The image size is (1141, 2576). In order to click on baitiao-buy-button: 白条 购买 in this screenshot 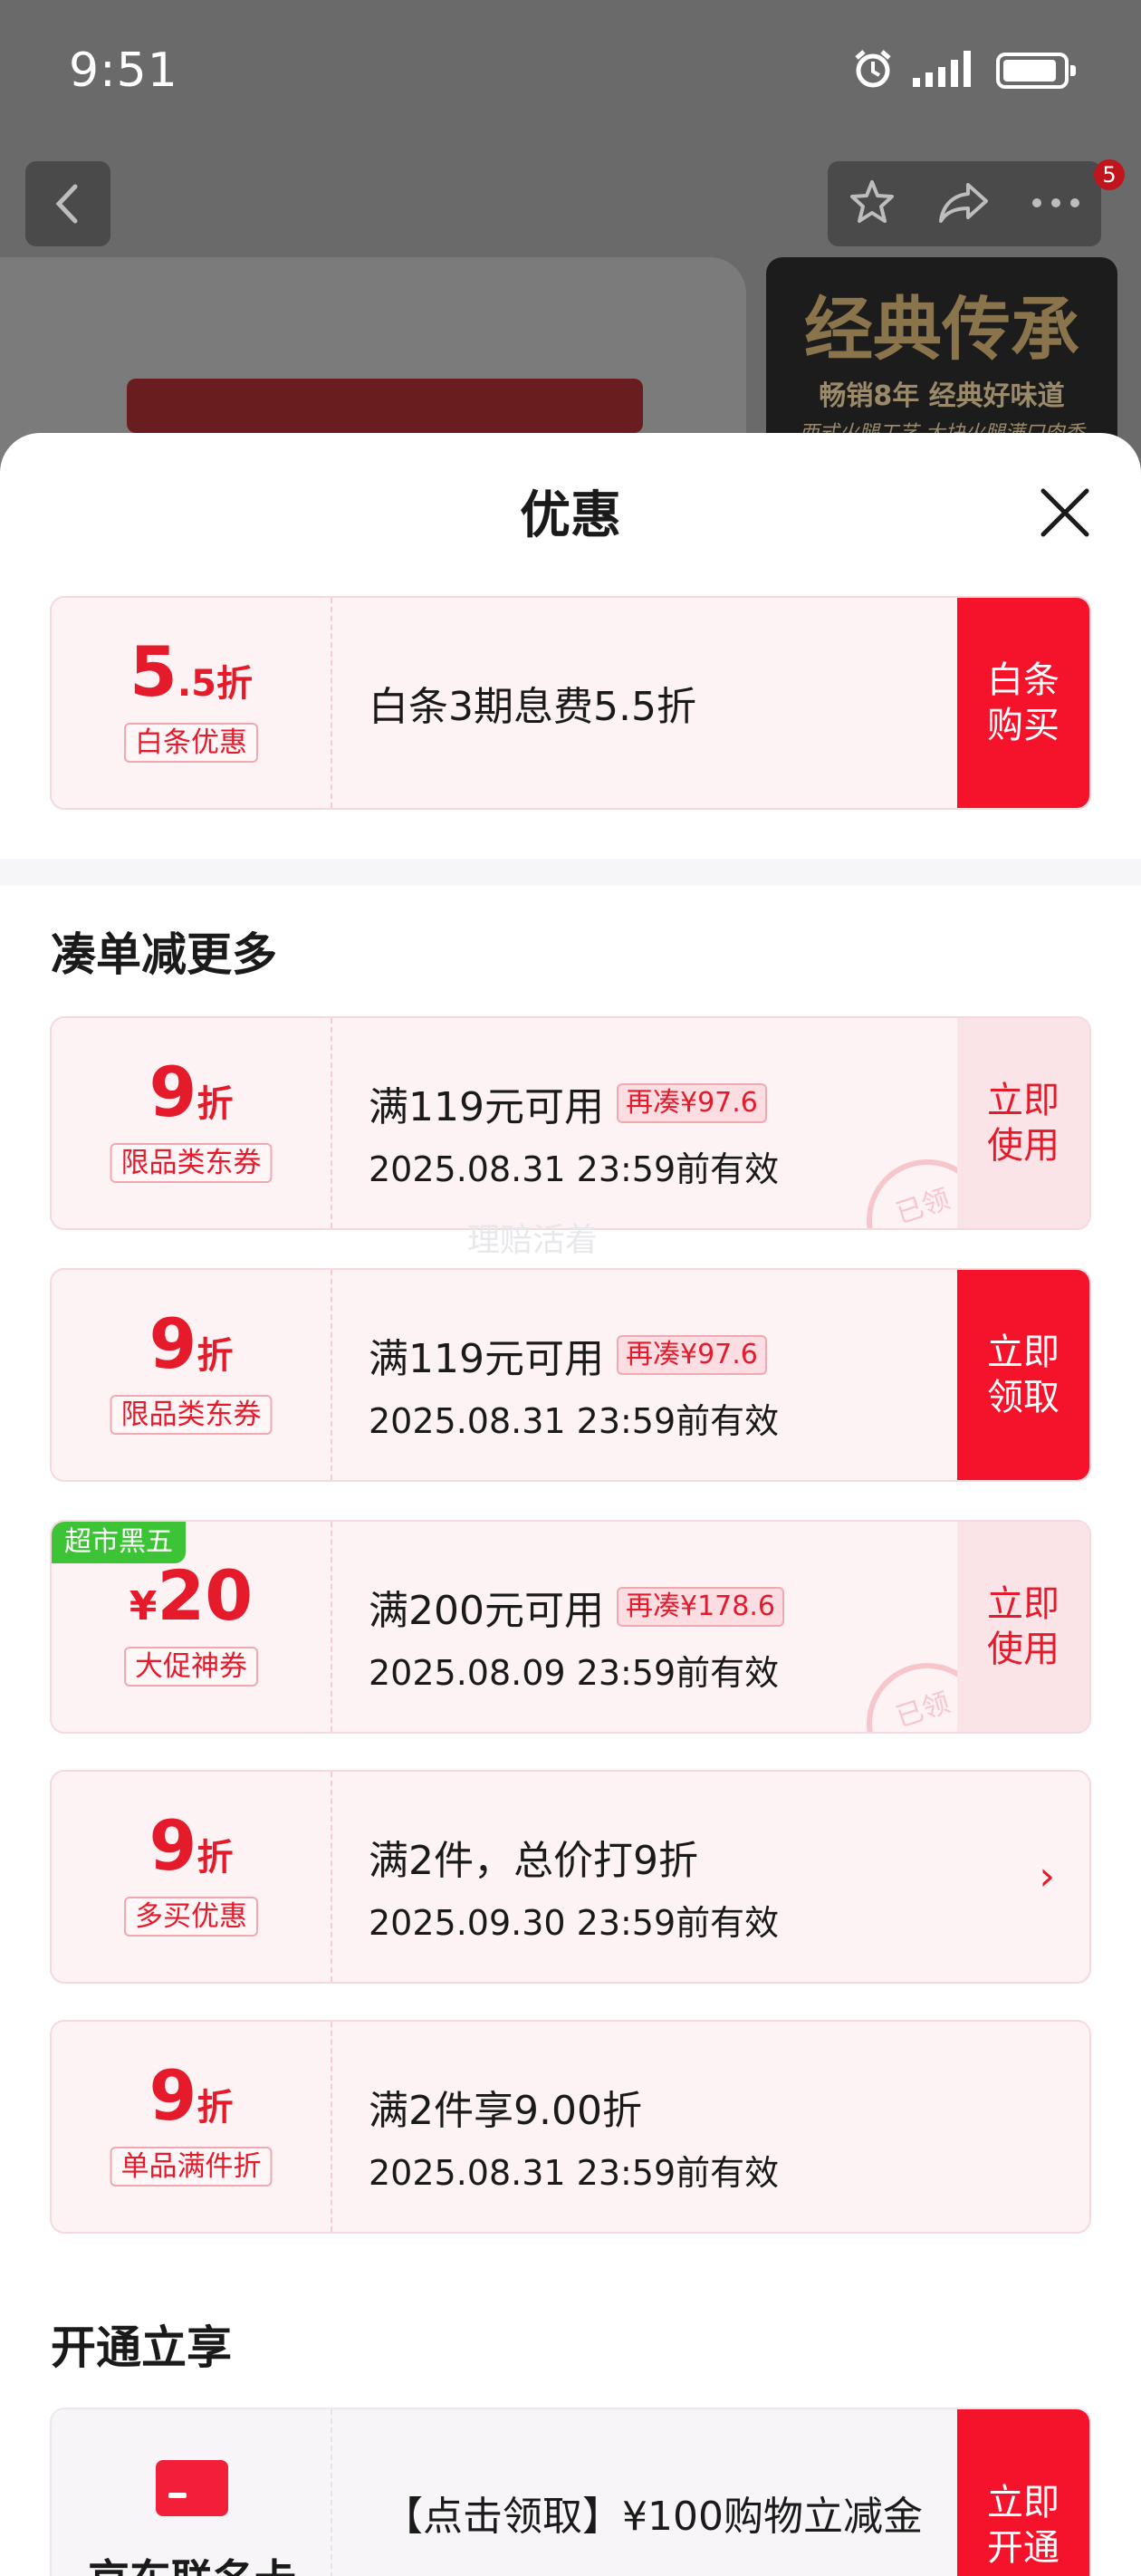, I will do `click(1023, 703)`.